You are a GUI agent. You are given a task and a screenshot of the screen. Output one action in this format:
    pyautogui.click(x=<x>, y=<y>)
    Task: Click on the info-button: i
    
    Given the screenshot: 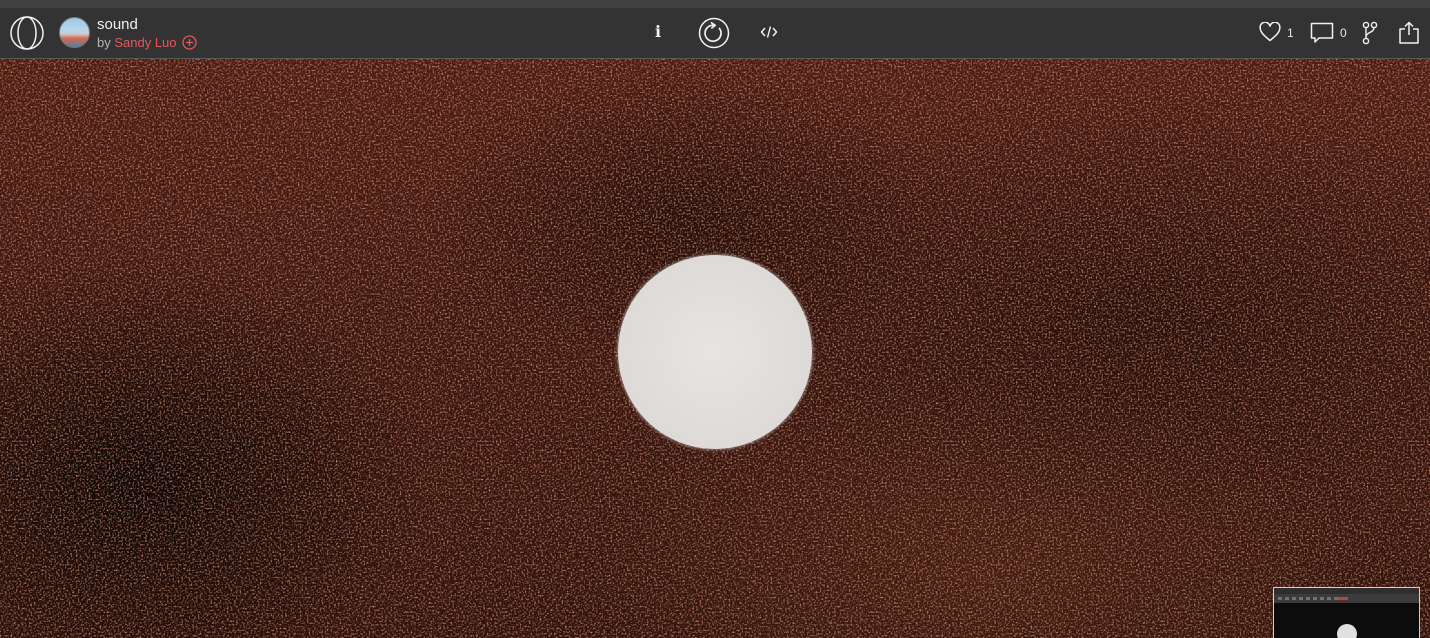 What is the action you would take?
    pyautogui.click(x=658, y=33)
    